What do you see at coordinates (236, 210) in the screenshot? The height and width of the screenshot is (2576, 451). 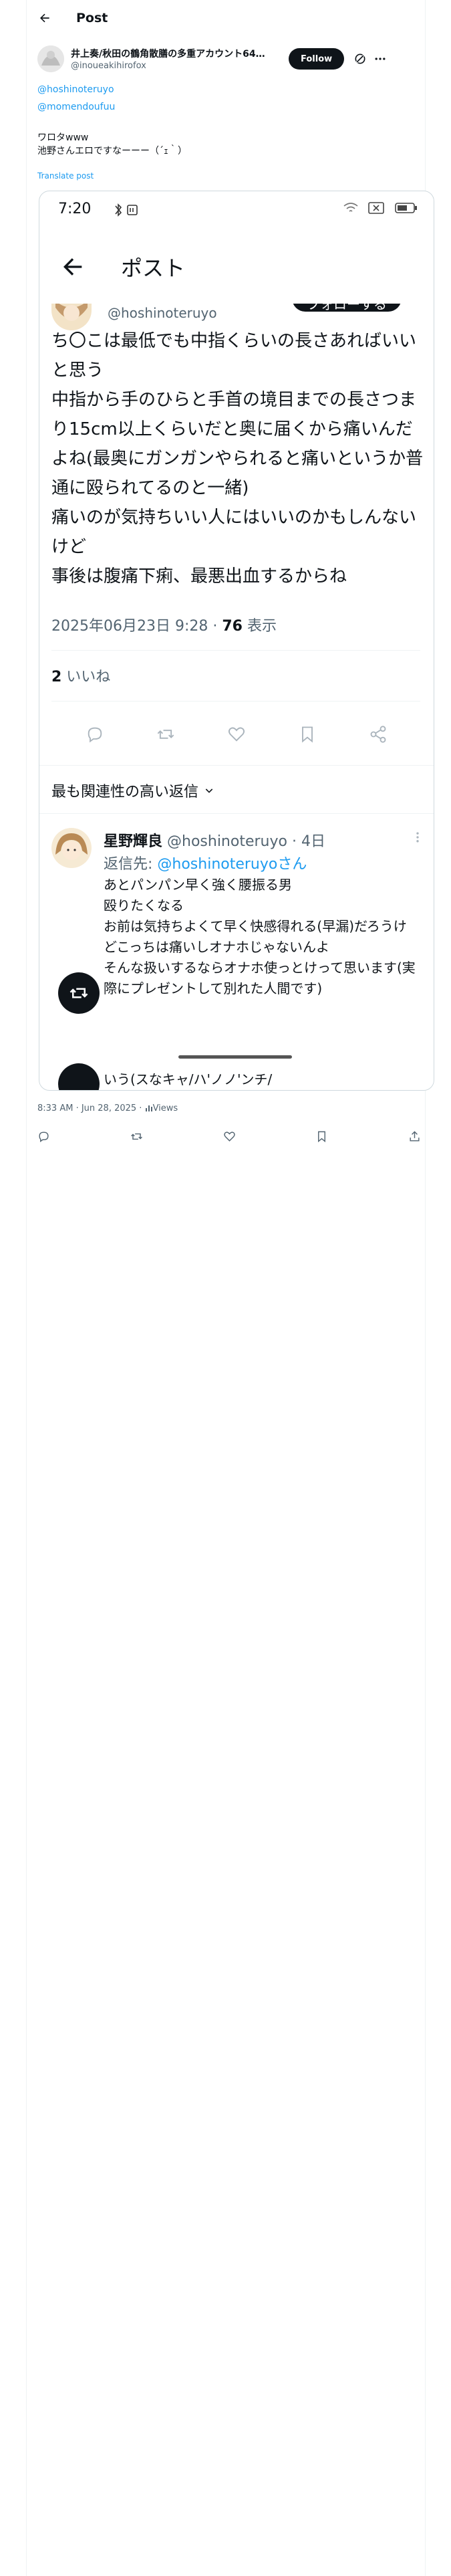 I see `phone-status-bar: 7:20` at bounding box center [236, 210].